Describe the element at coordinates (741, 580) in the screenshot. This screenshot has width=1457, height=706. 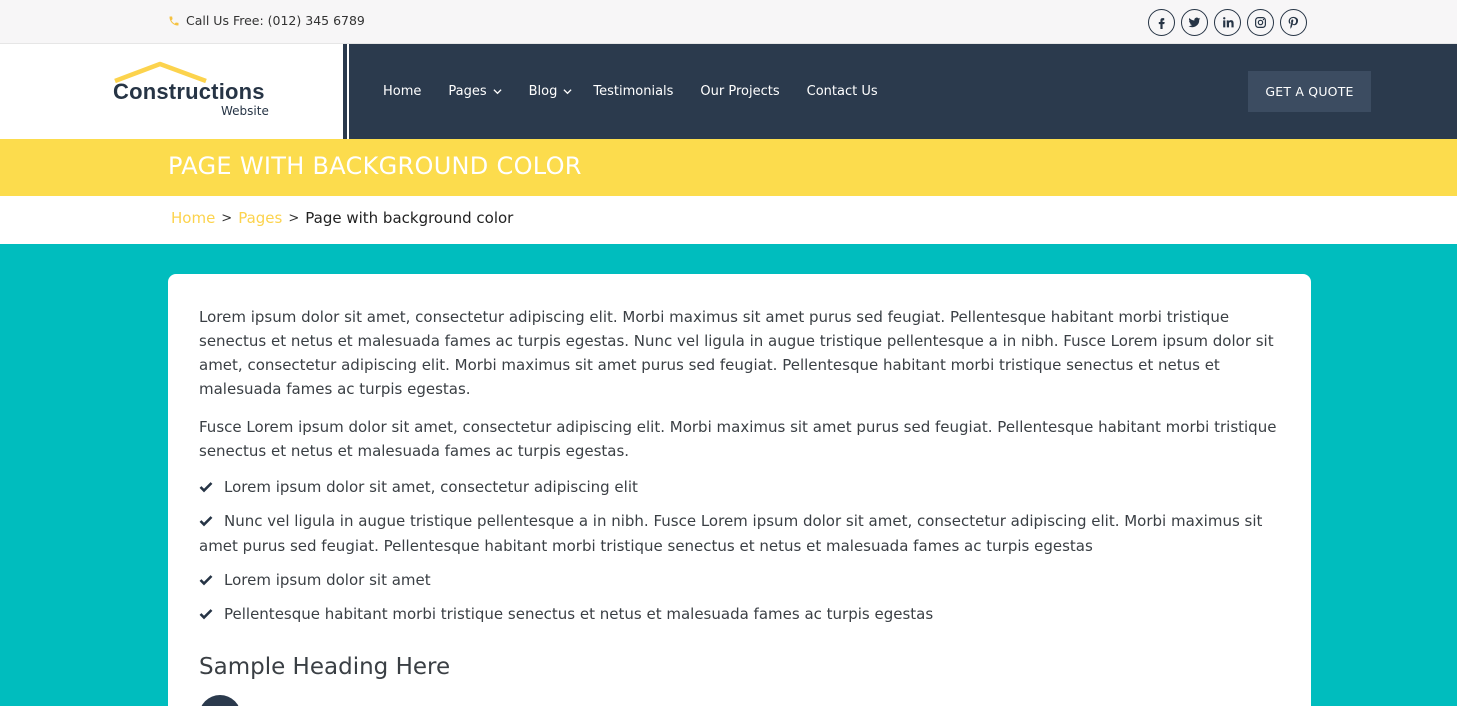
I see `list-item: Lorem ipsum dolor sit amet` at that location.